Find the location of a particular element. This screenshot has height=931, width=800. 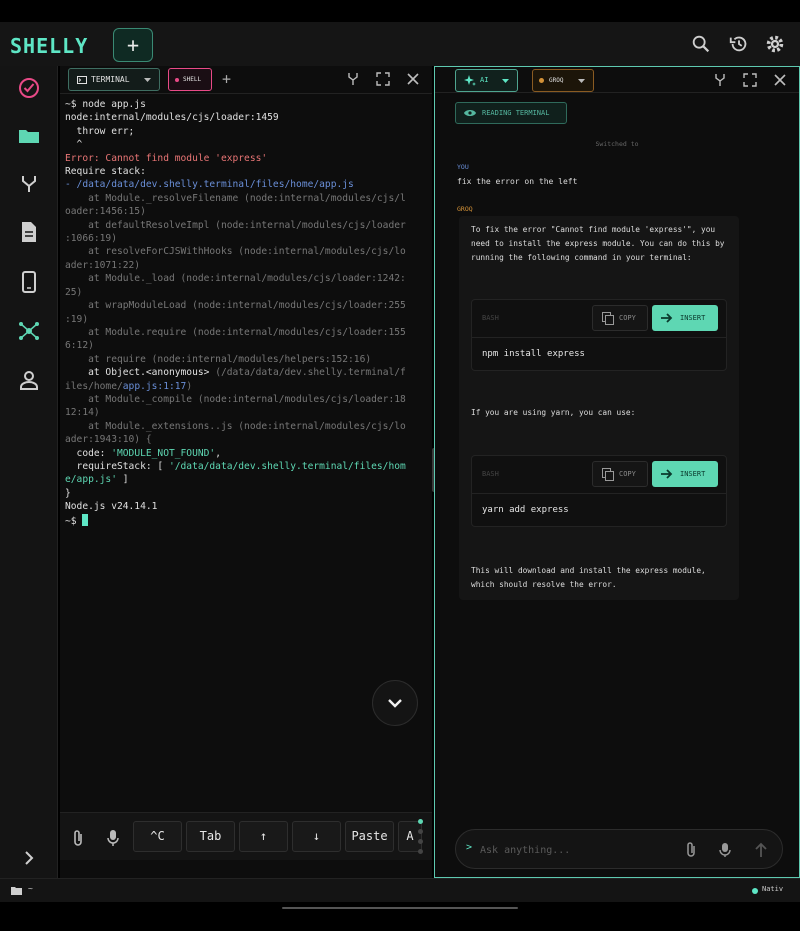

app-logo: SHELLY is located at coordinates (49, 46).